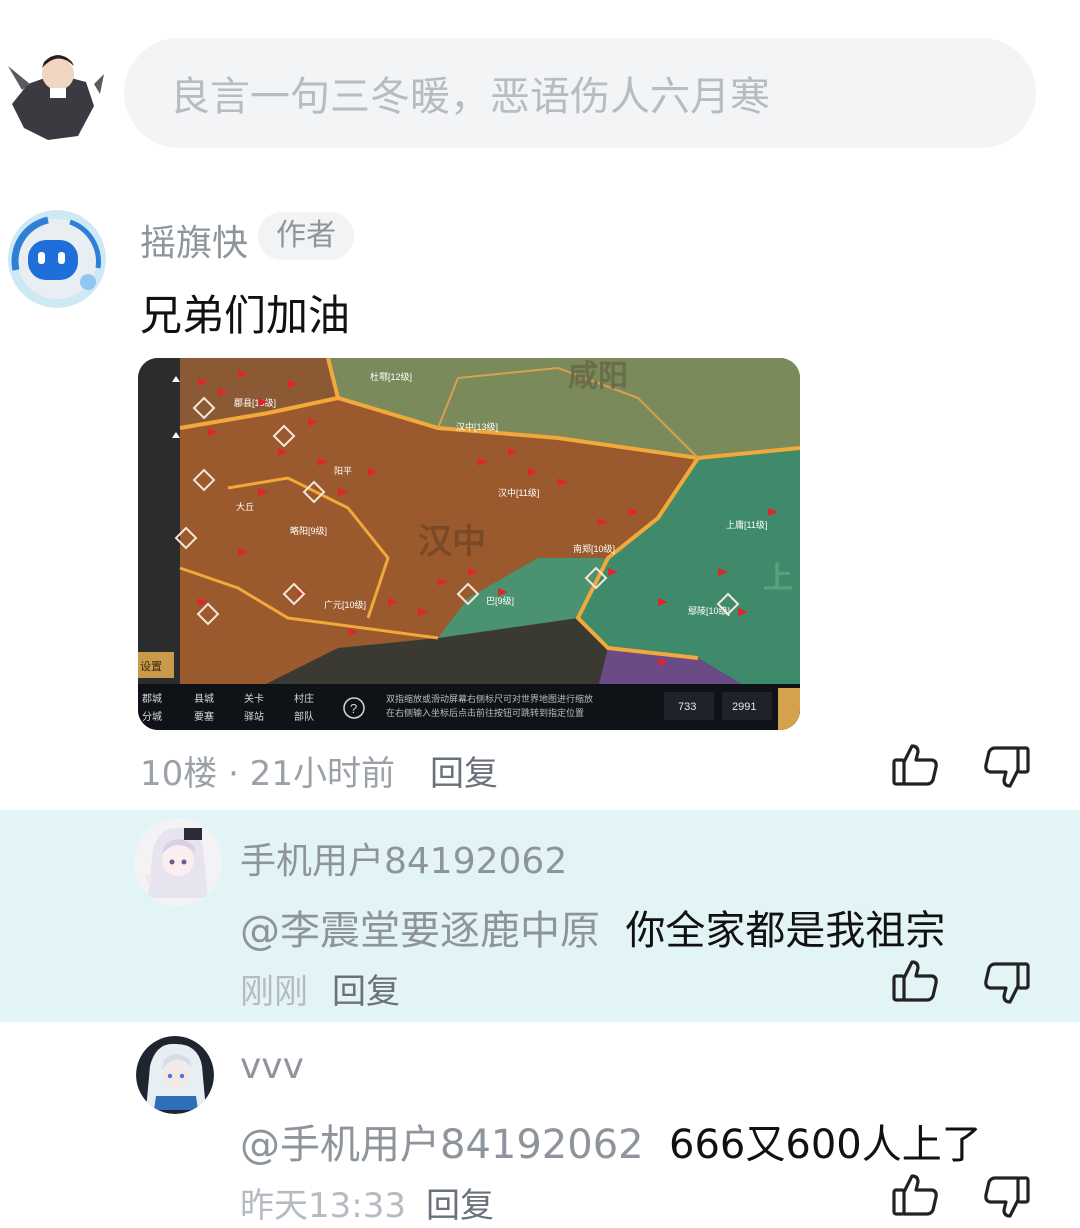  What do you see at coordinates (323, 1206) in the screenshot?
I see `reply-time: 昨天13:33` at bounding box center [323, 1206].